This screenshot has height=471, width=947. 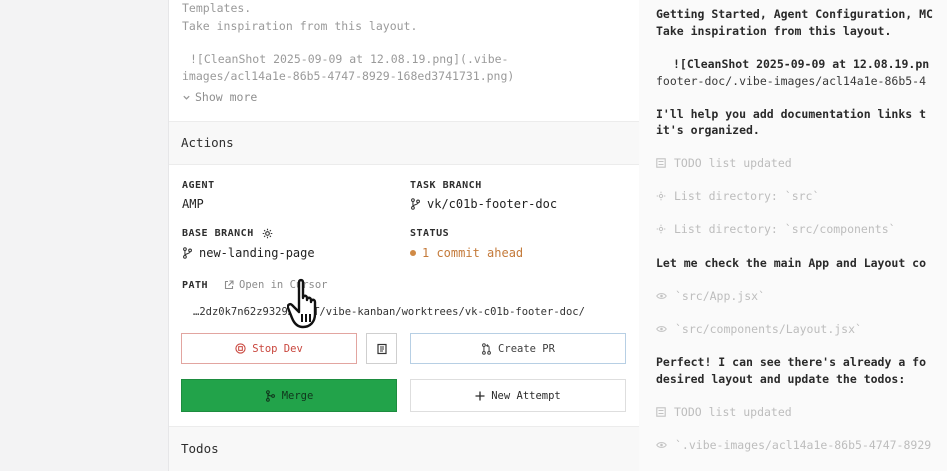 I want to click on agent-value-text: AMP, so click(x=193, y=204).